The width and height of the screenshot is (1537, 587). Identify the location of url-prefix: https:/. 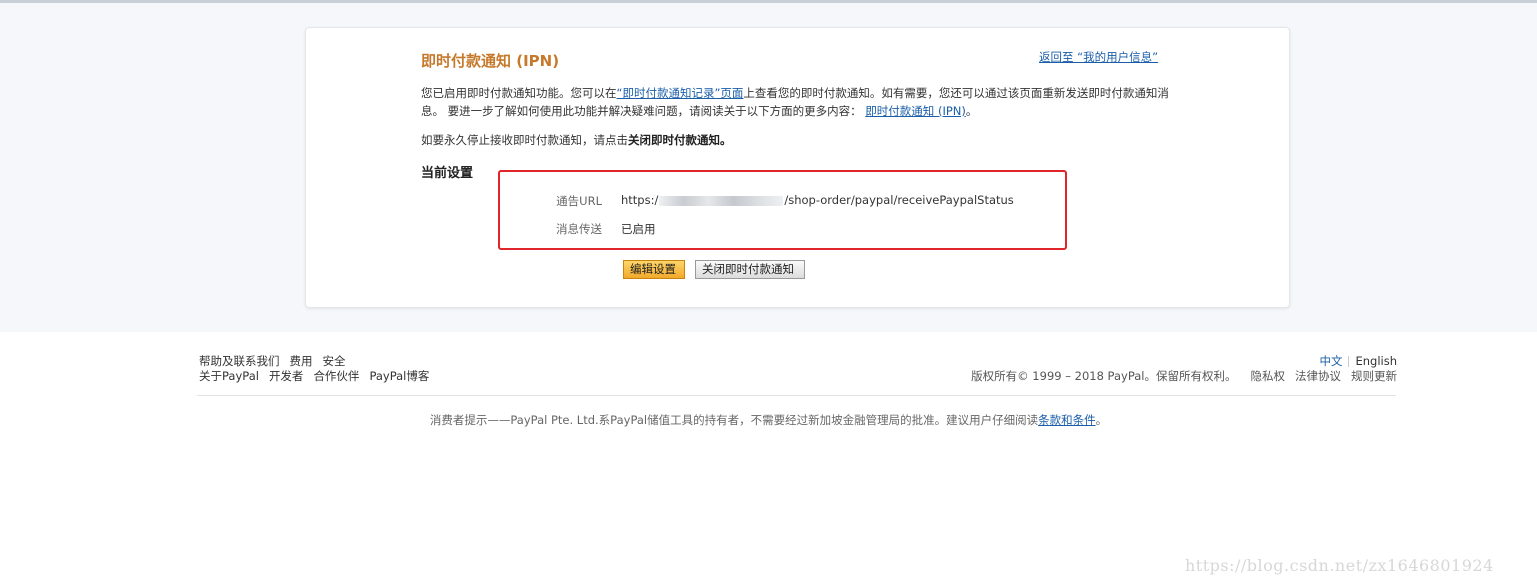
(640, 200).